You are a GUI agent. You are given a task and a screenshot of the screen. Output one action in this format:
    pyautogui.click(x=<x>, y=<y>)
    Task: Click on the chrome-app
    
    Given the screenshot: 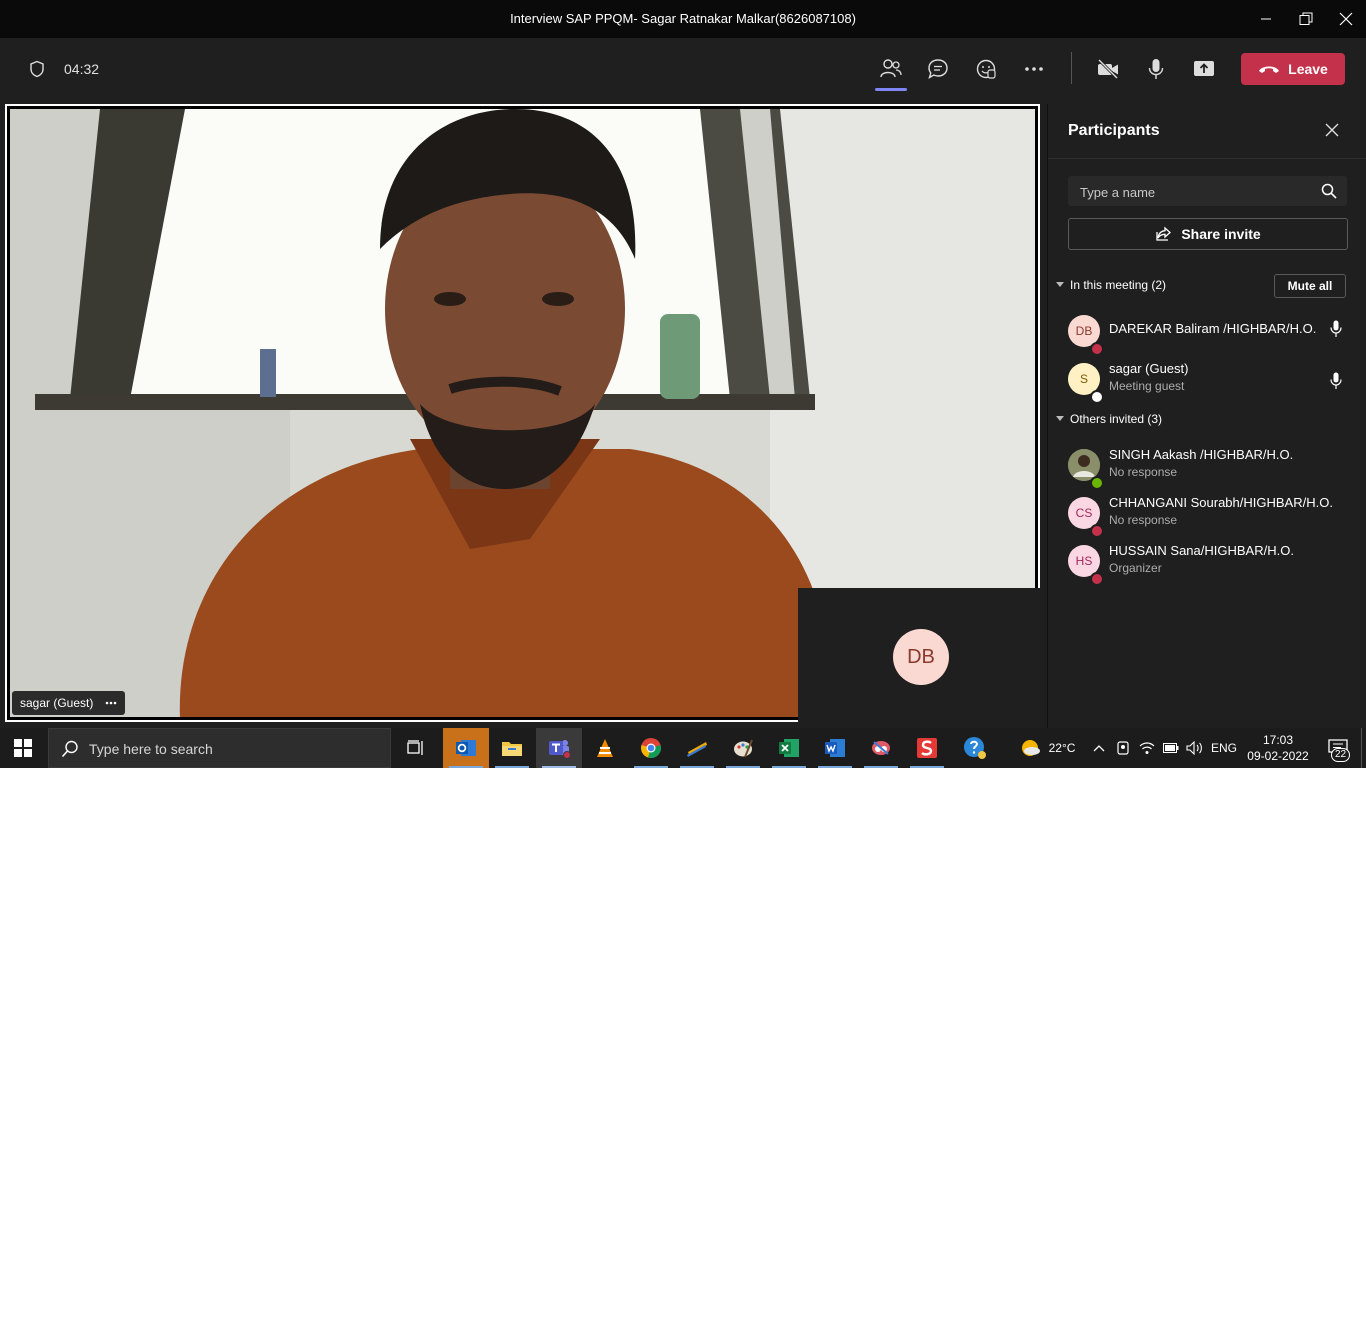 What is the action you would take?
    pyautogui.click(x=651, y=748)
    